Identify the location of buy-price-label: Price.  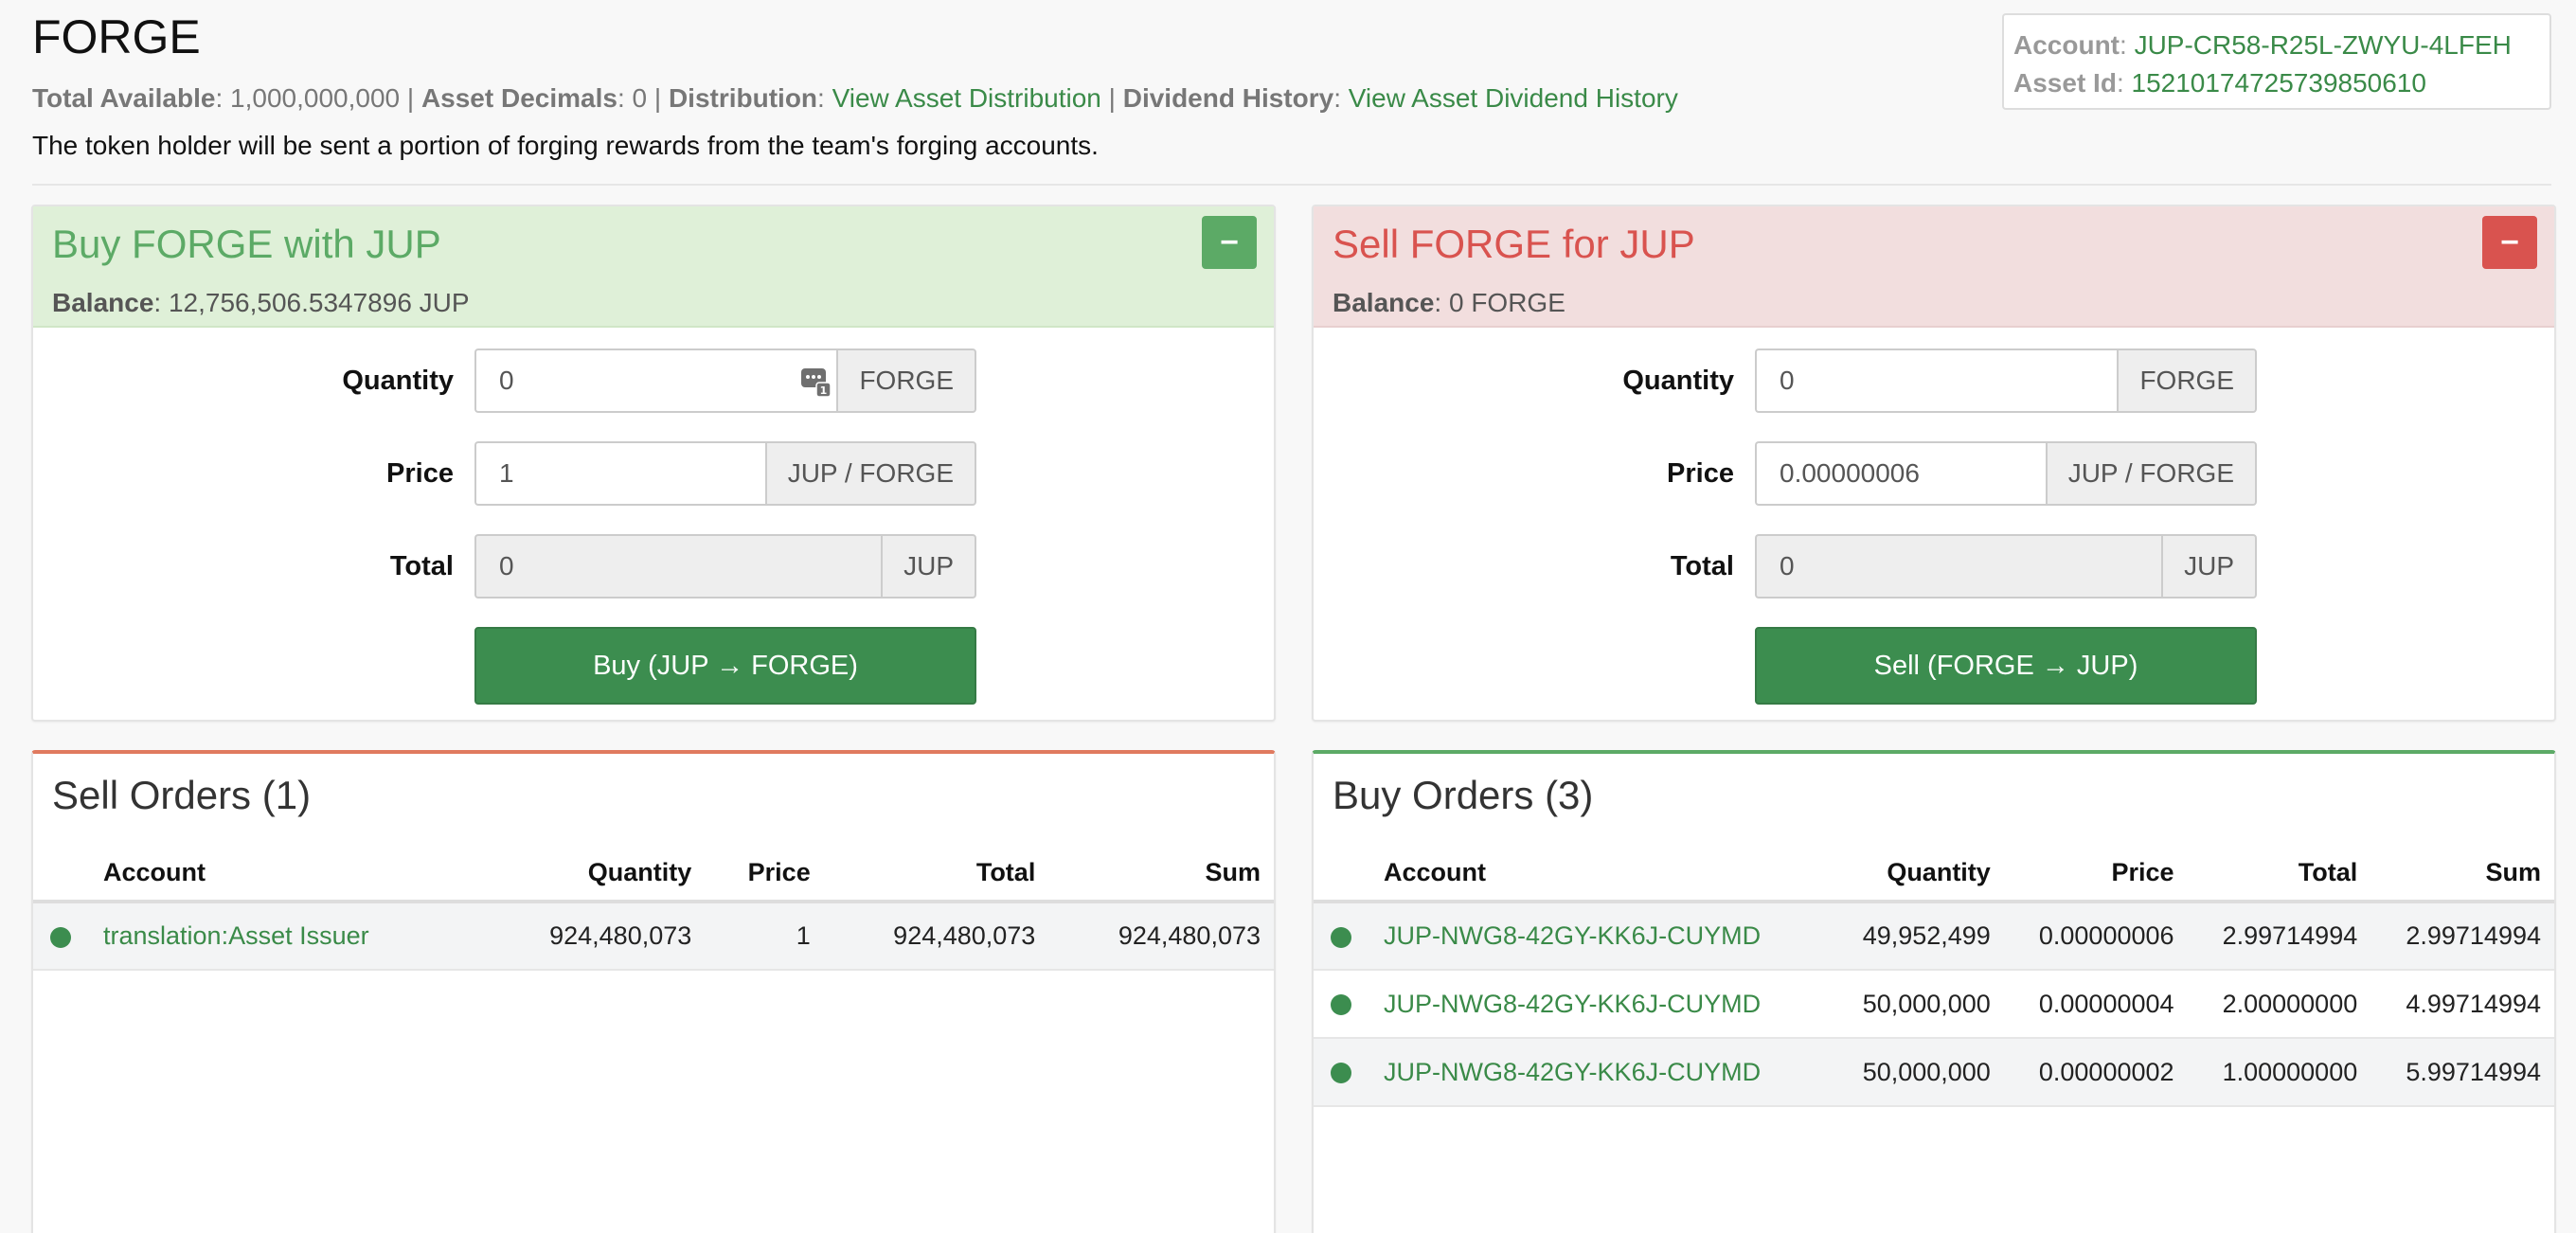
(420, 473).